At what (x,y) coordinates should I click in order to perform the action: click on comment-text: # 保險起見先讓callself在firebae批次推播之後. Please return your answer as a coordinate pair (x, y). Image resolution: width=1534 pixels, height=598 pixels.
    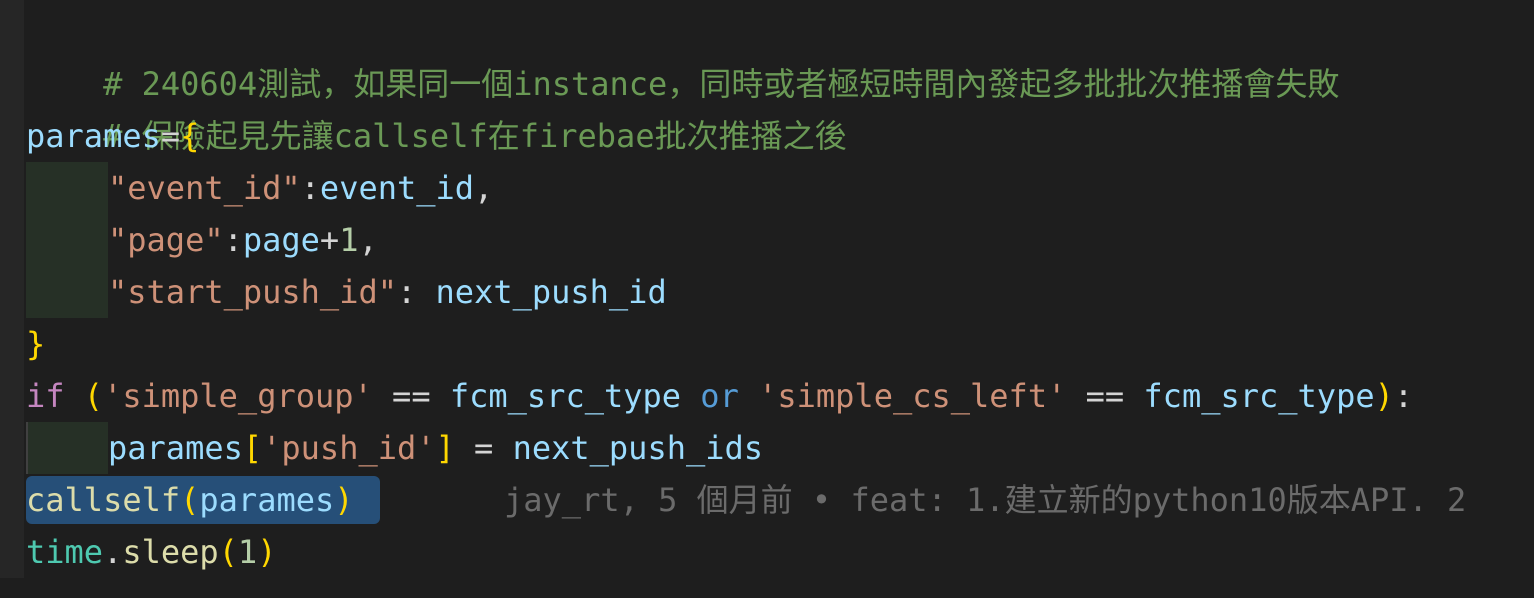
    Looking at the image, I should click on (475, 136).